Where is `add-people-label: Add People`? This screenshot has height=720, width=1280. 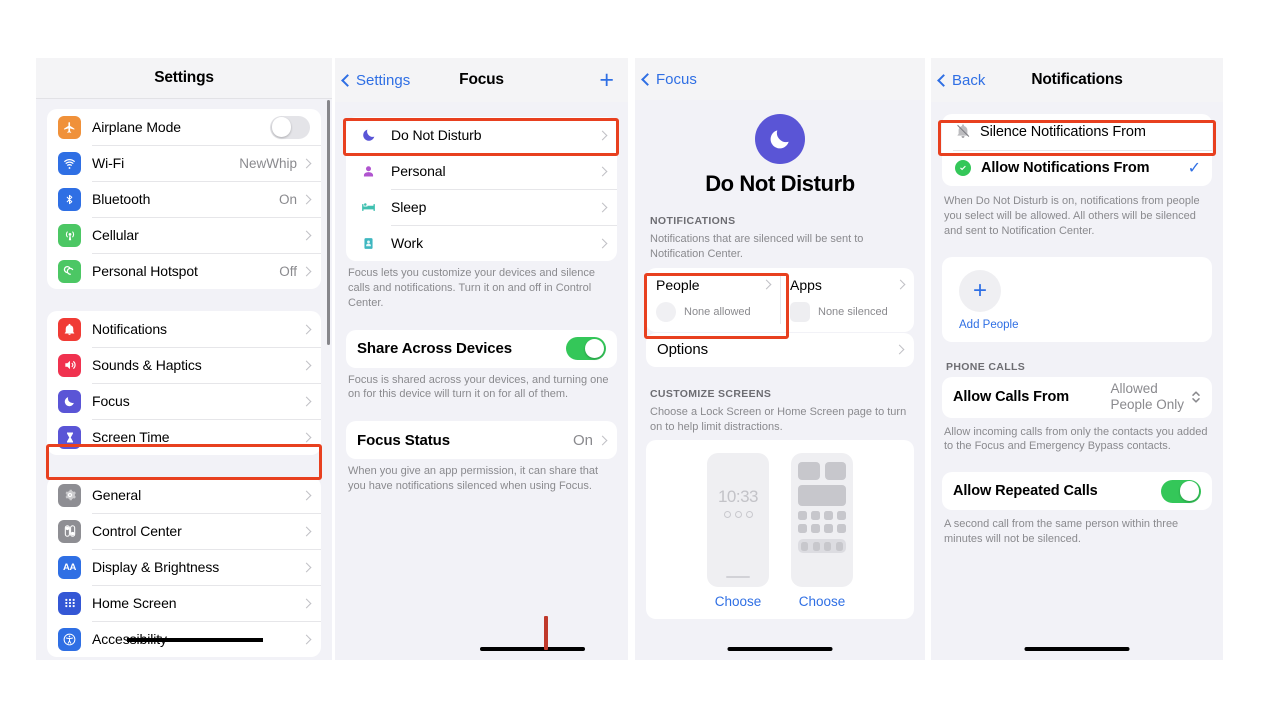
add-people-label: Add People is located at coordinates (1085, 325).